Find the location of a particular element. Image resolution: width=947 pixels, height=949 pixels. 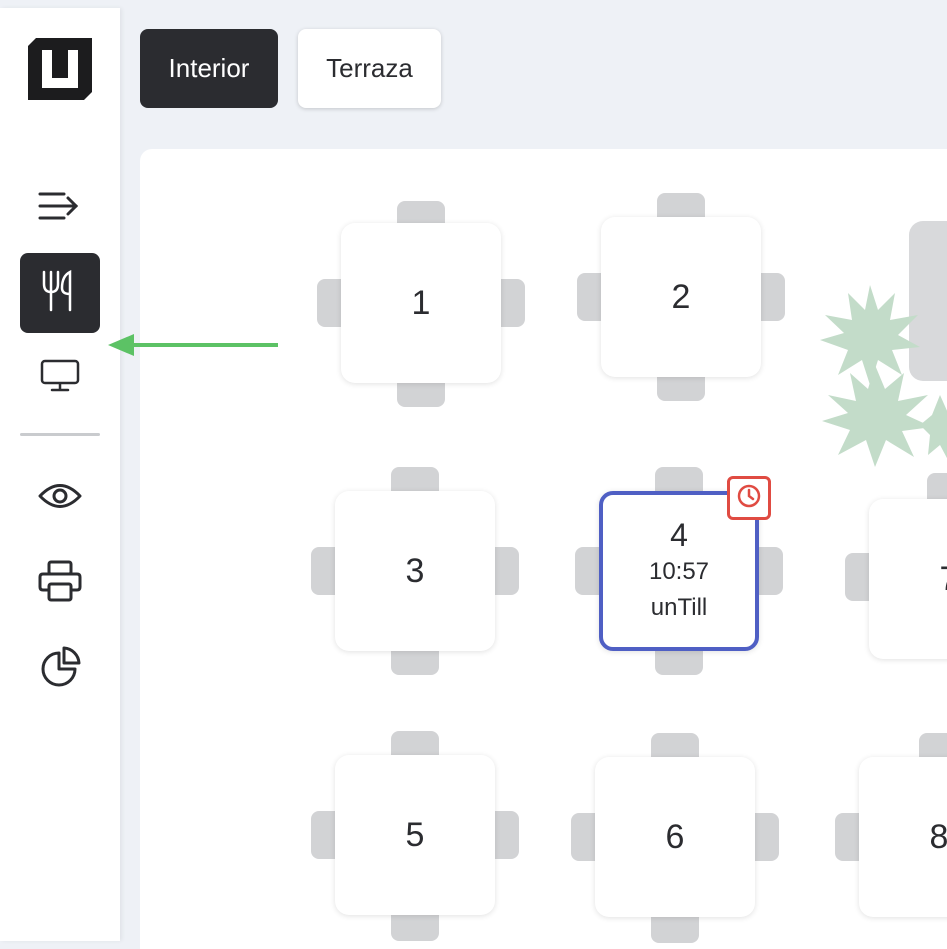

timer-badge is located at coordinates (749, 498).